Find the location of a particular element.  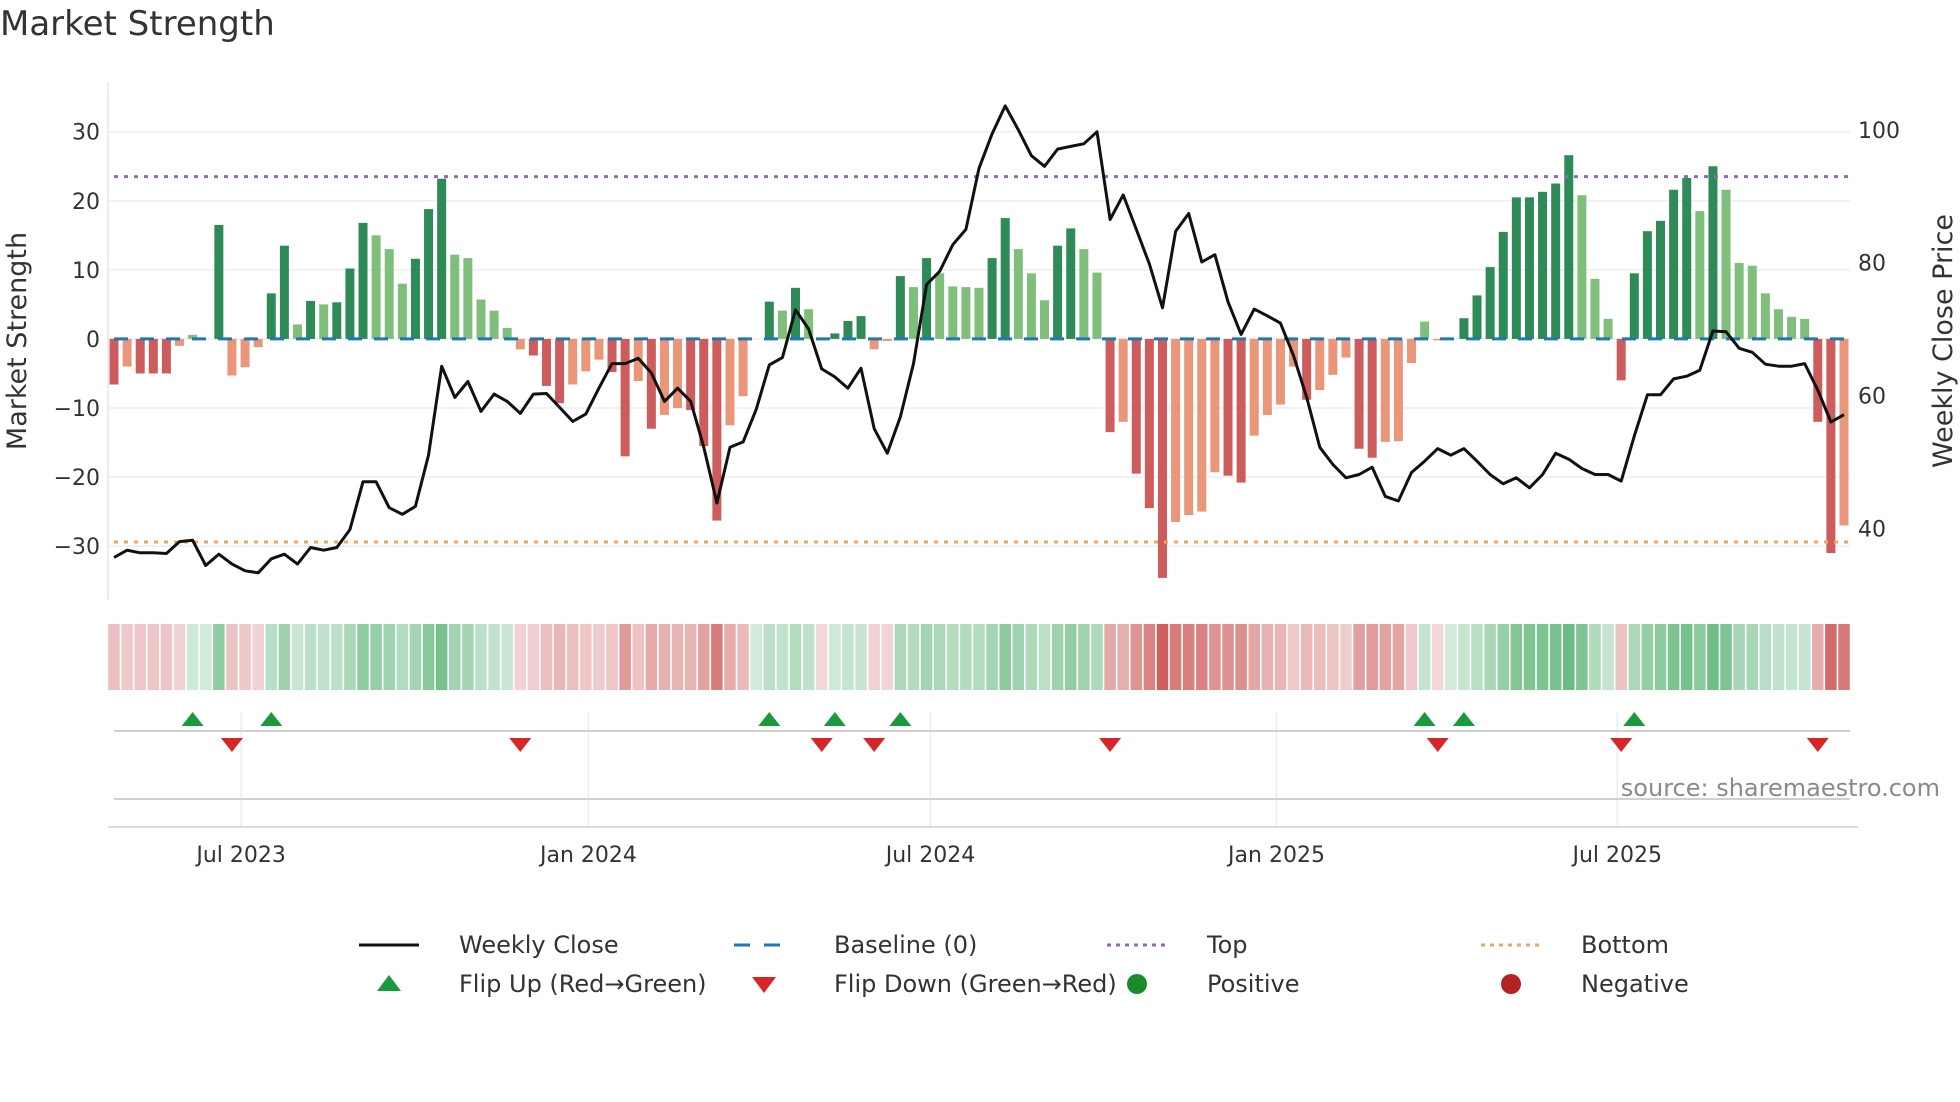

y-tick-label: −20 is located at coordinates (77, 478).